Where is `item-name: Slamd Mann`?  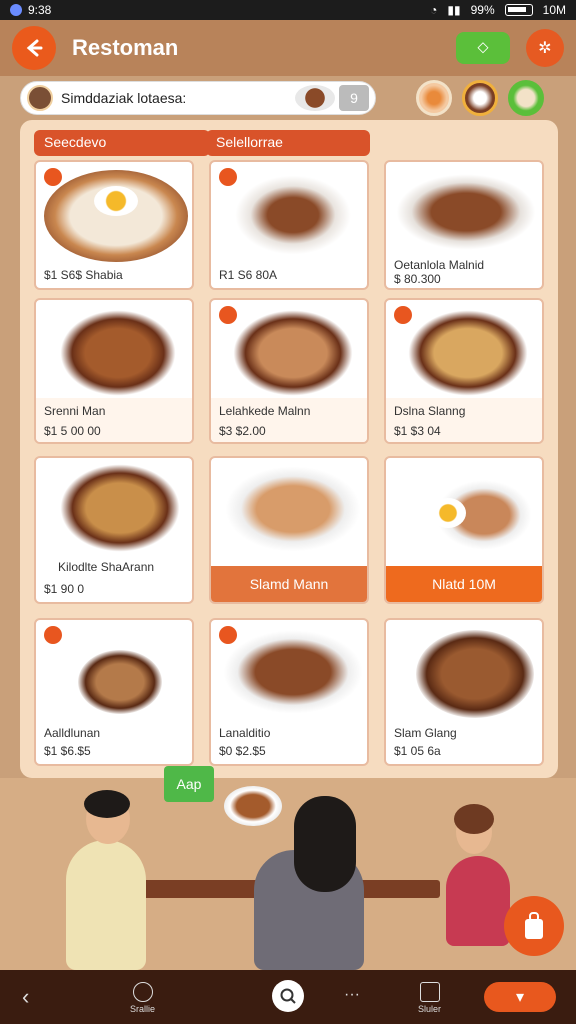 item-name: Slamd Mann is located at coordinates (289, 584).